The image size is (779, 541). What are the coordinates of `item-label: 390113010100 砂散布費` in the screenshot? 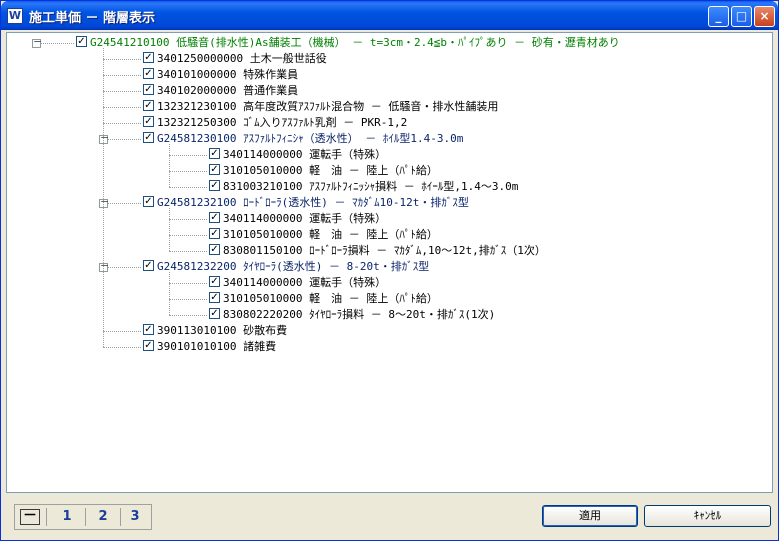 It's located at (222, 330).